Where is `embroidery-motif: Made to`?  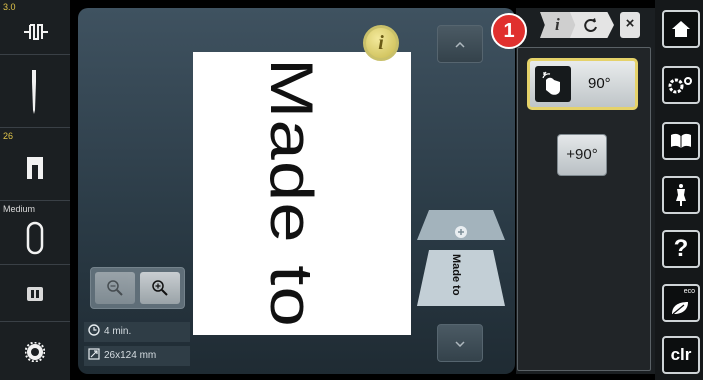 embroidery-motif: Made to is located at coordinates (291, 193).